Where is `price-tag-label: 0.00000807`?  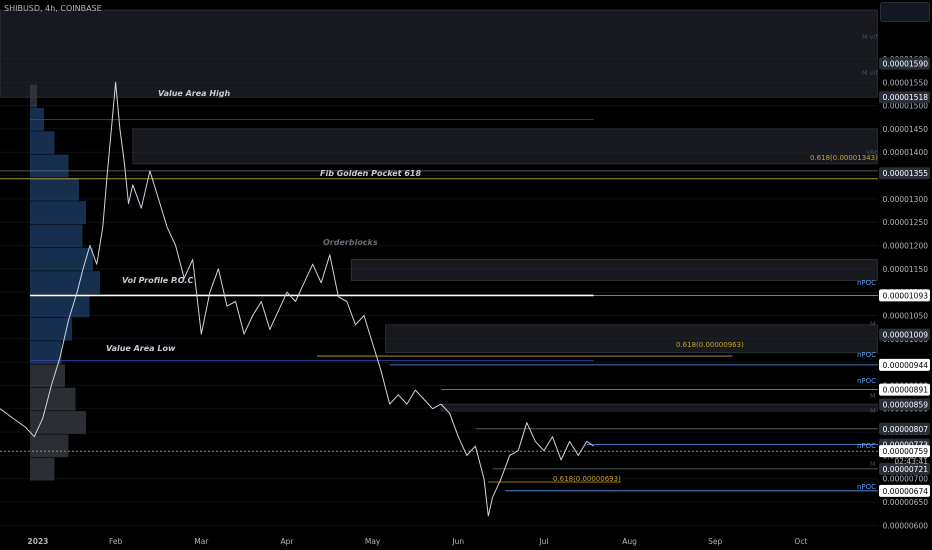 price-tag-label: 0.00000807 is located at coordinates (906, 429).